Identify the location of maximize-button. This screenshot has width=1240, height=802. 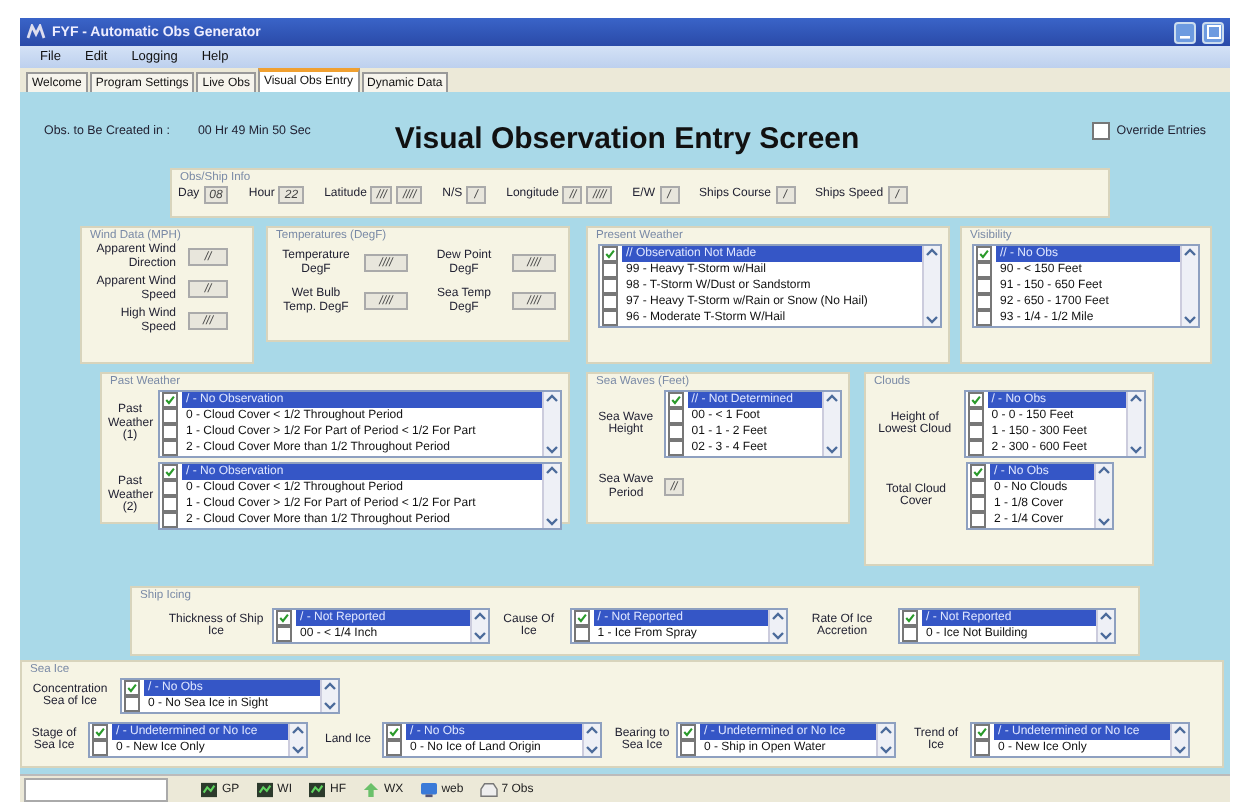
(1213, 32).